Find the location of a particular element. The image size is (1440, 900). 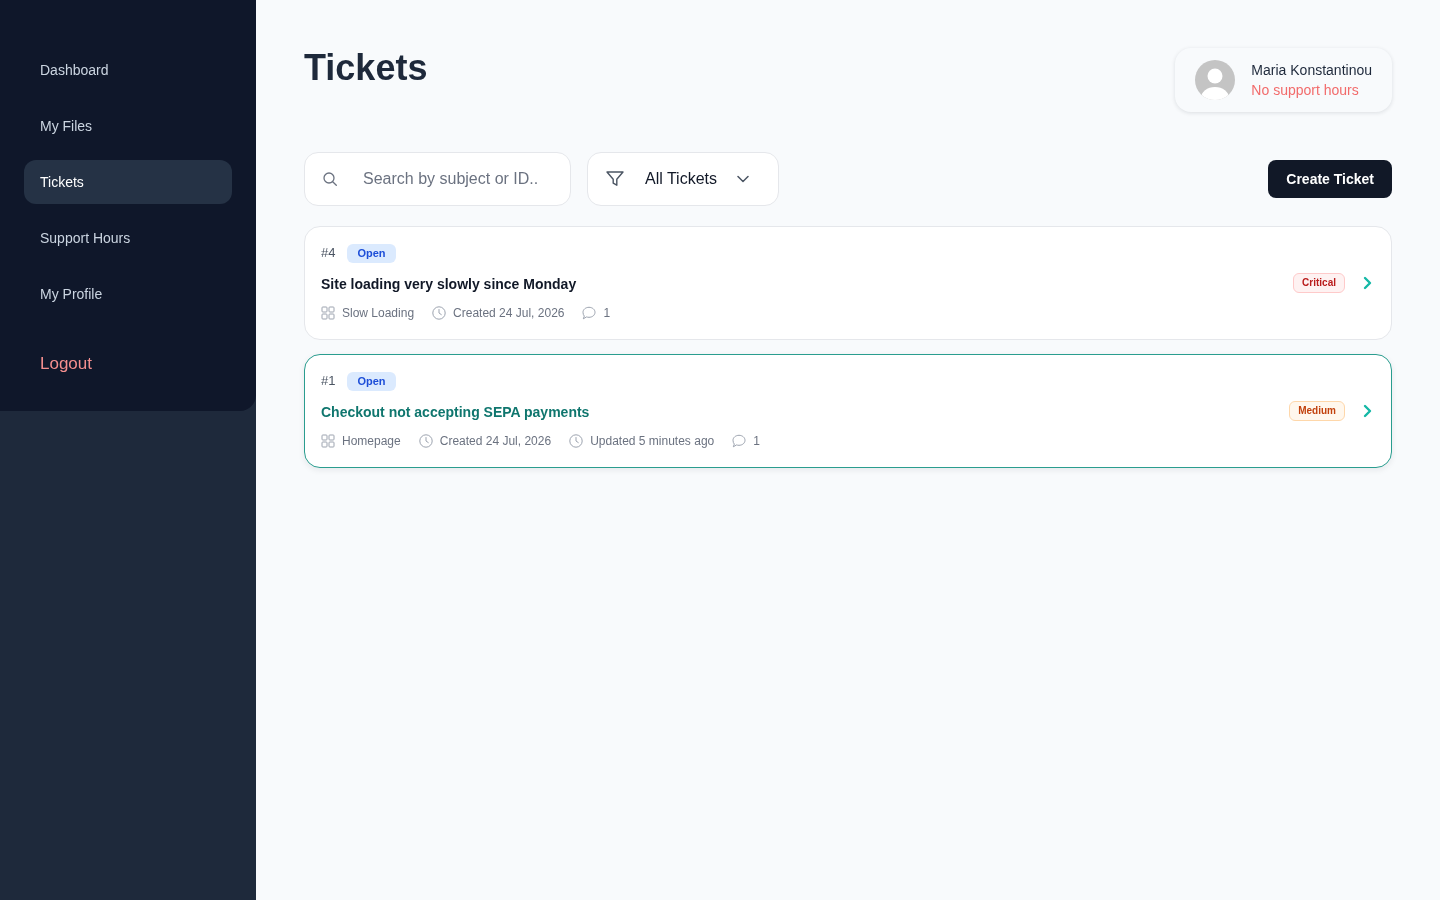

sidebar-item: My Profile is located at coordinates (128, 294).